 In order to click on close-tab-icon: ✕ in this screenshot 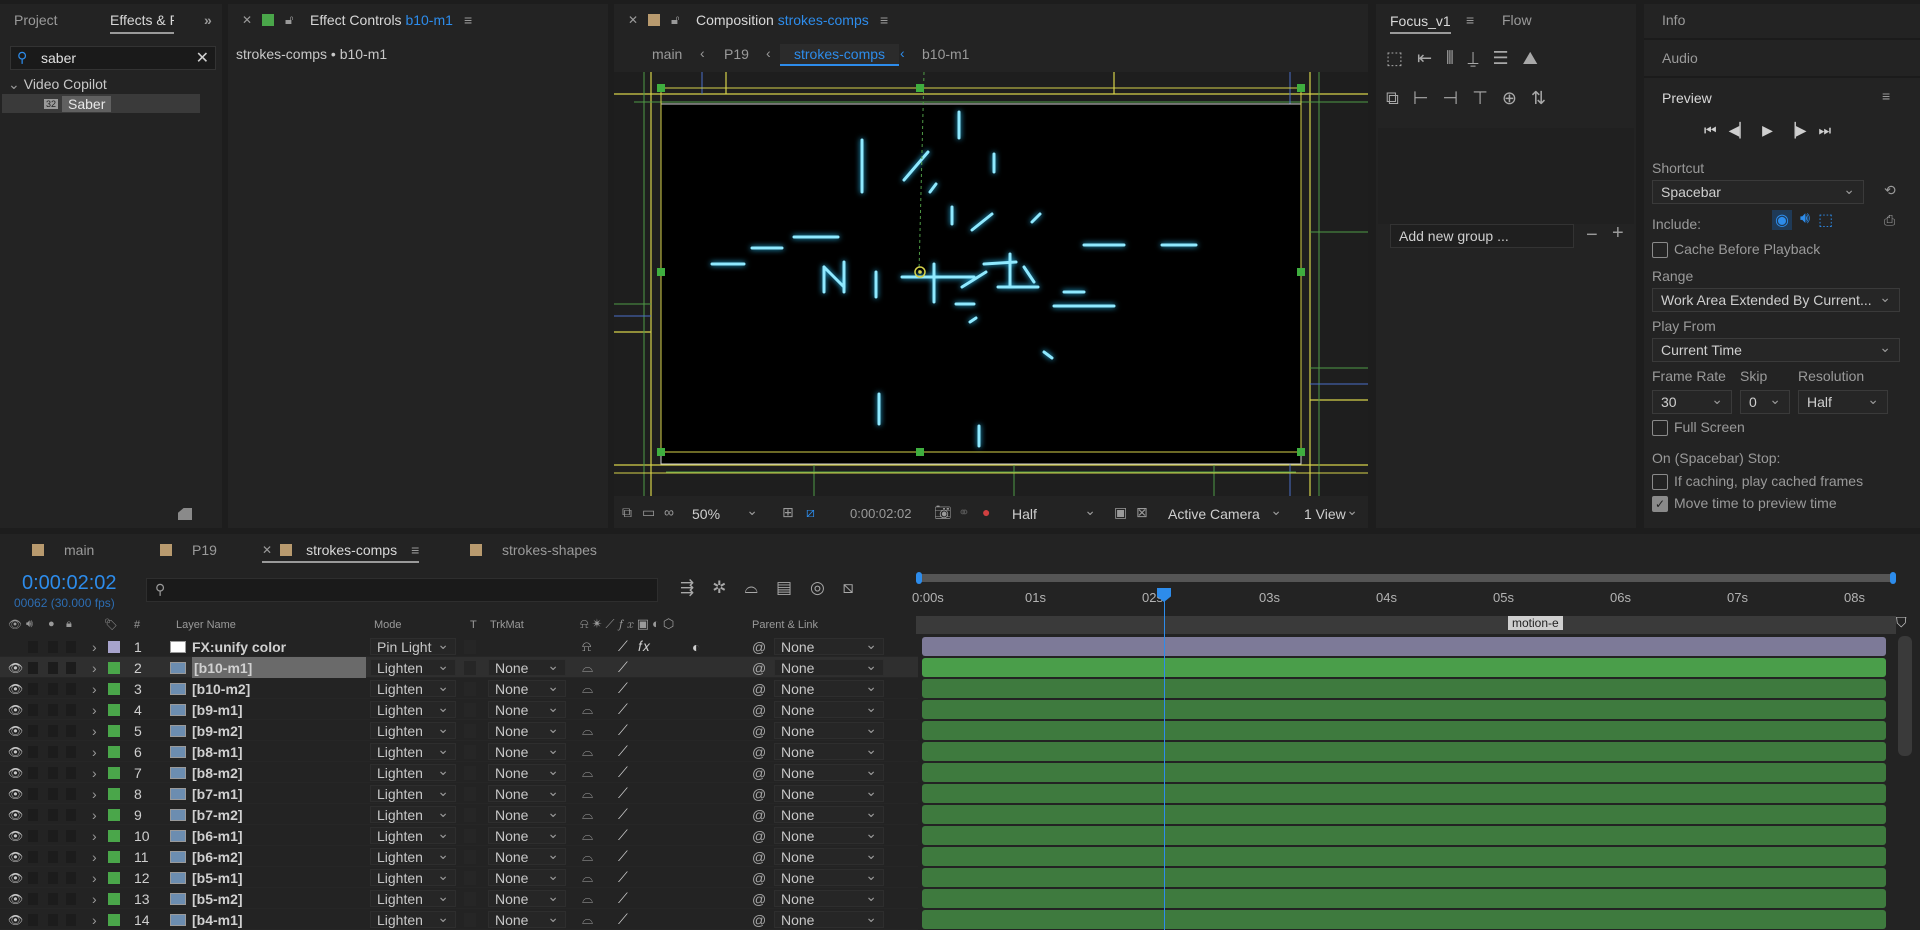, I will do `click(267, 550)`.